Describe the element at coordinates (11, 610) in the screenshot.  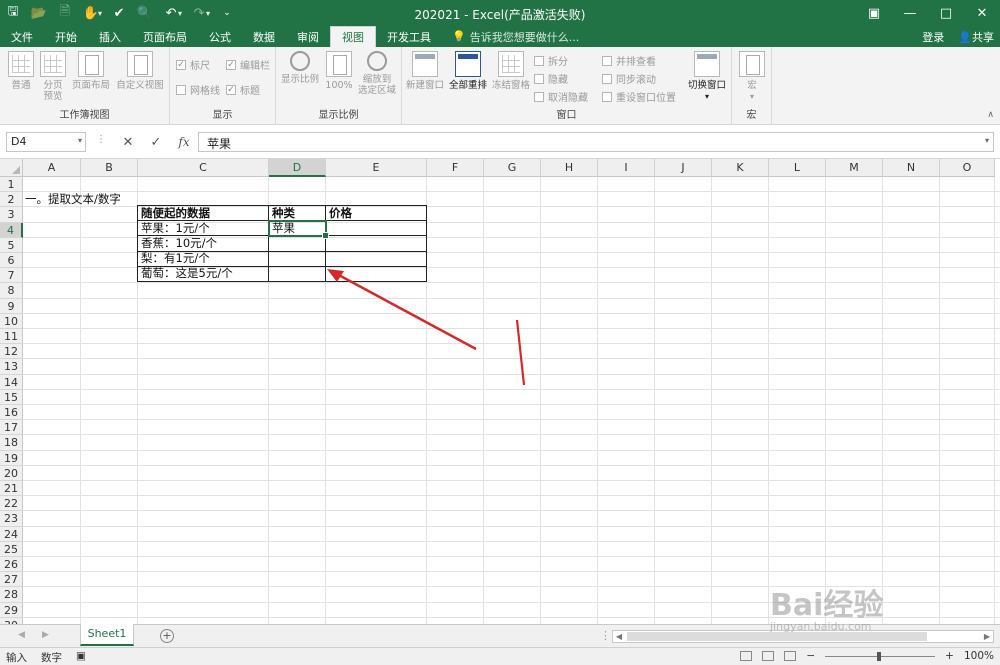
I see `row-header-29: 29` at that location.